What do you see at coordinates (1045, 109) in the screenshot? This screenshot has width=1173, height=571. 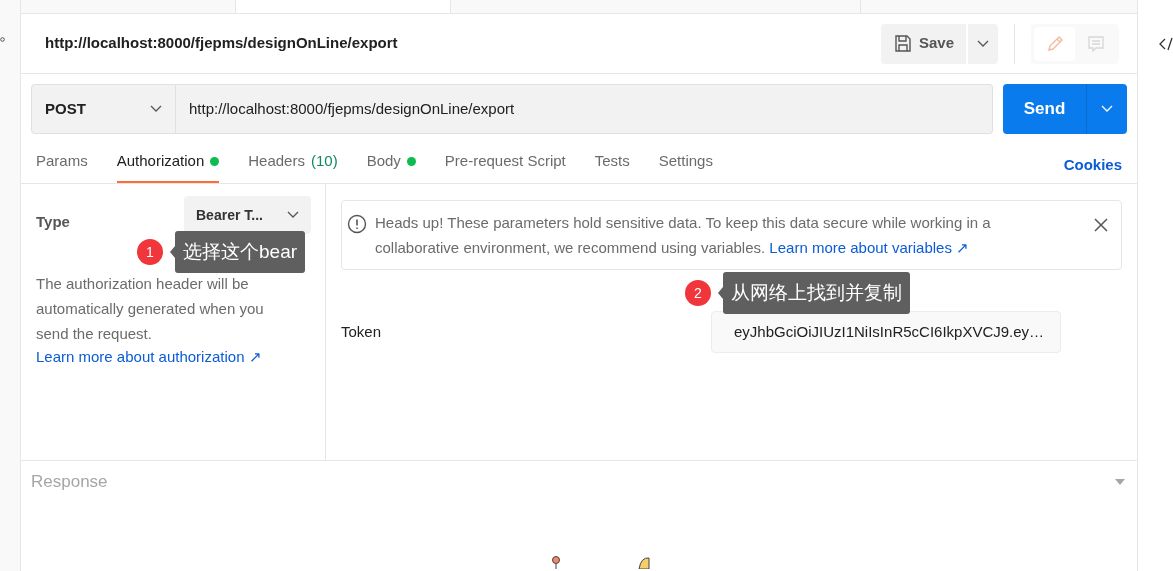 I see `send-button: Send` at bounding box center [1045, 109].